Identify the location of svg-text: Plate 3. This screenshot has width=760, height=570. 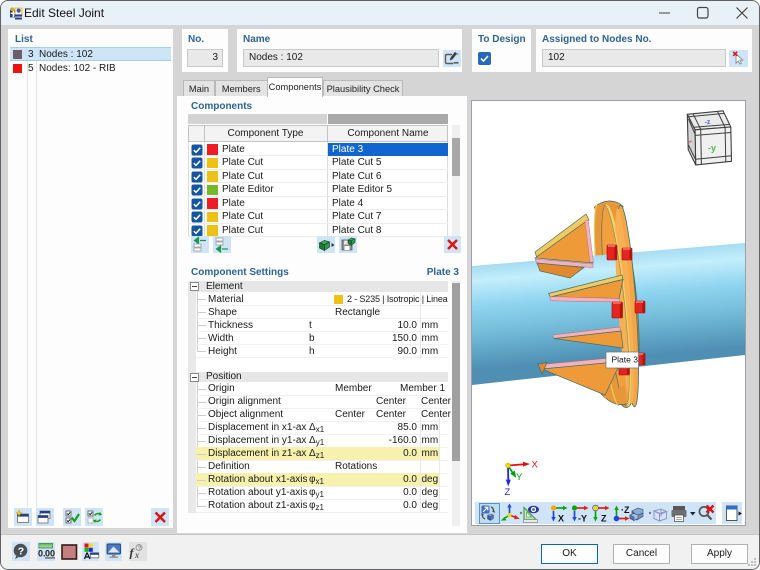
(625, 360).